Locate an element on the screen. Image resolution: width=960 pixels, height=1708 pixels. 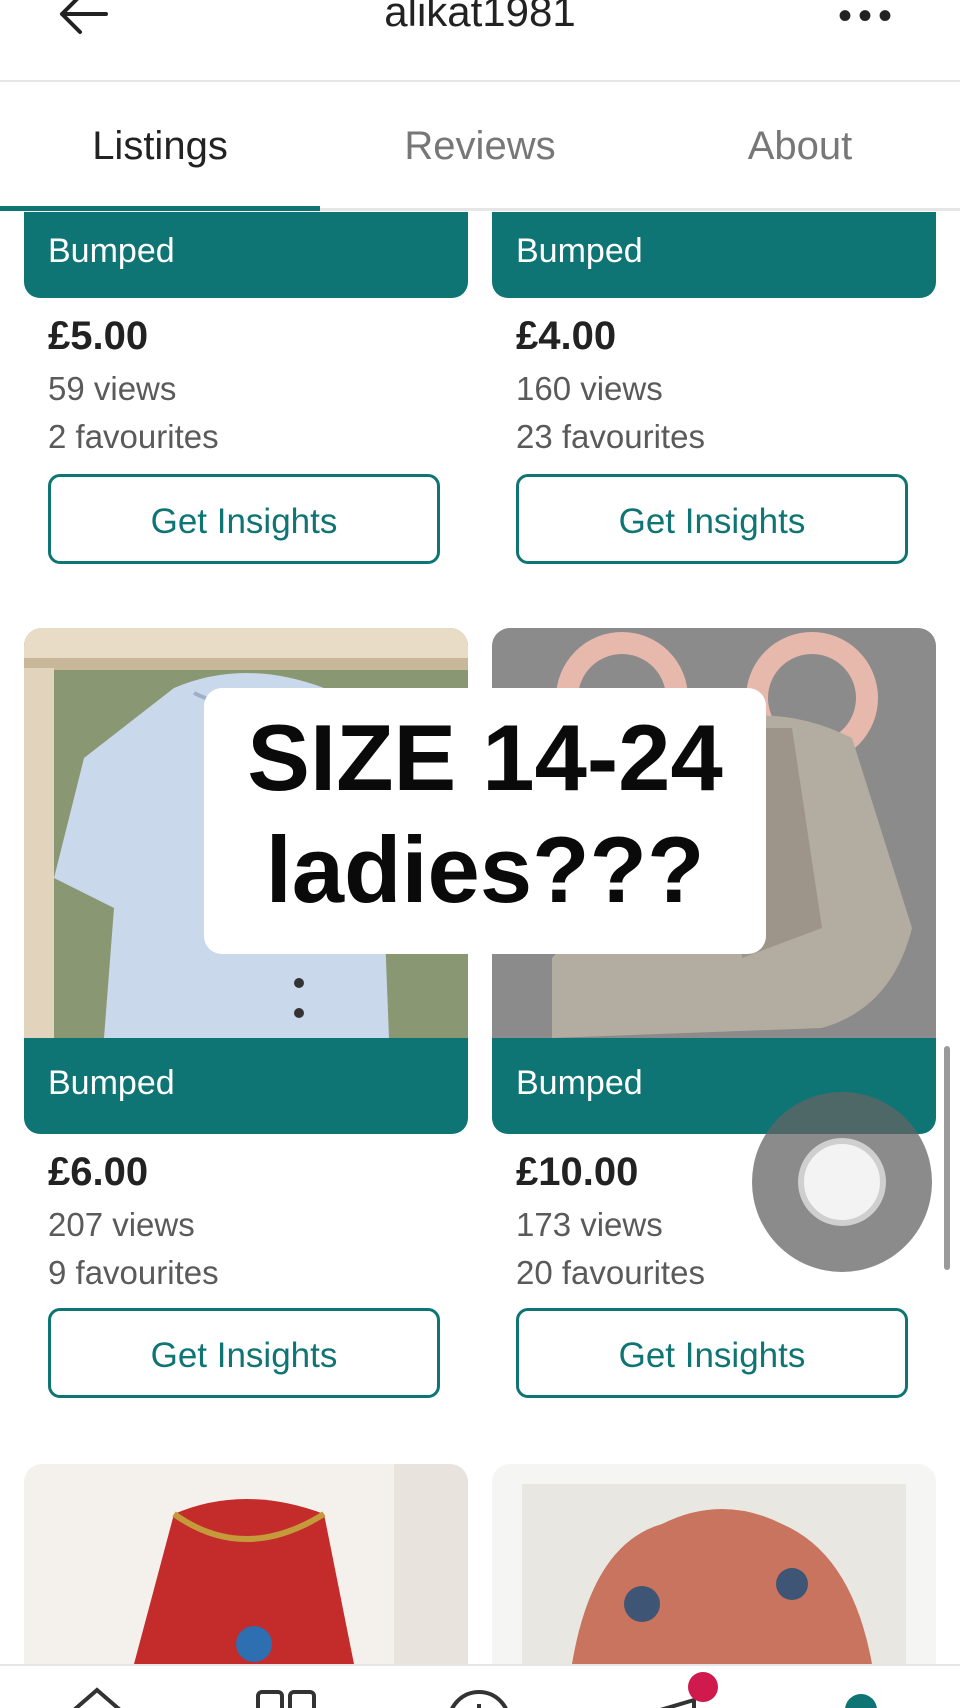
listing-price: £6.00 is located at coordinates (98, 1172).